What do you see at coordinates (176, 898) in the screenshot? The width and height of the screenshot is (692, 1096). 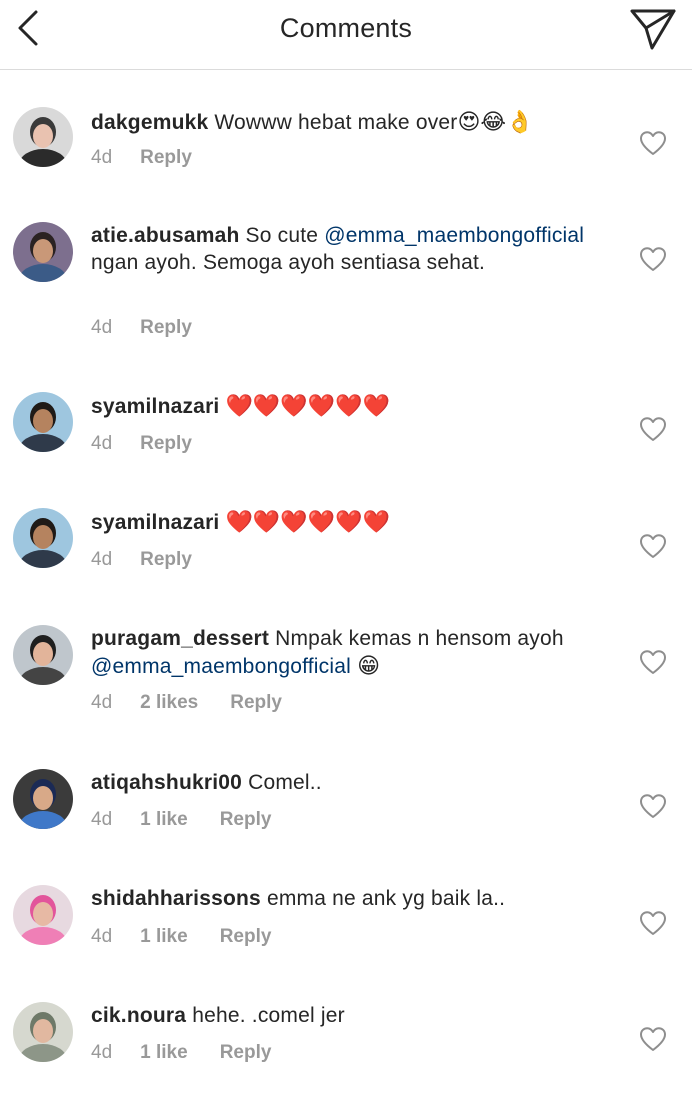 I see `comment-username: shidahharissons` at bounding box center [176, 898].